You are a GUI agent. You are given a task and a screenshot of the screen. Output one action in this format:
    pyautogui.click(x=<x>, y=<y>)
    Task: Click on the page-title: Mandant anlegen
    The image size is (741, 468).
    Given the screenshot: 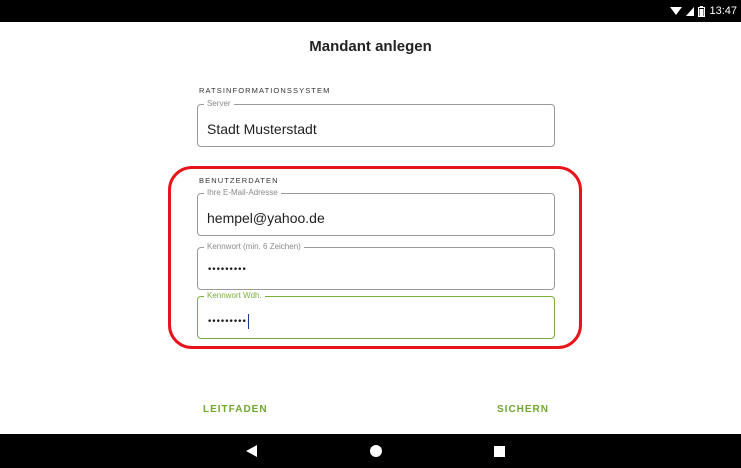 What is the action you would take?
    pyautogui.click(x=370, y=46)
    